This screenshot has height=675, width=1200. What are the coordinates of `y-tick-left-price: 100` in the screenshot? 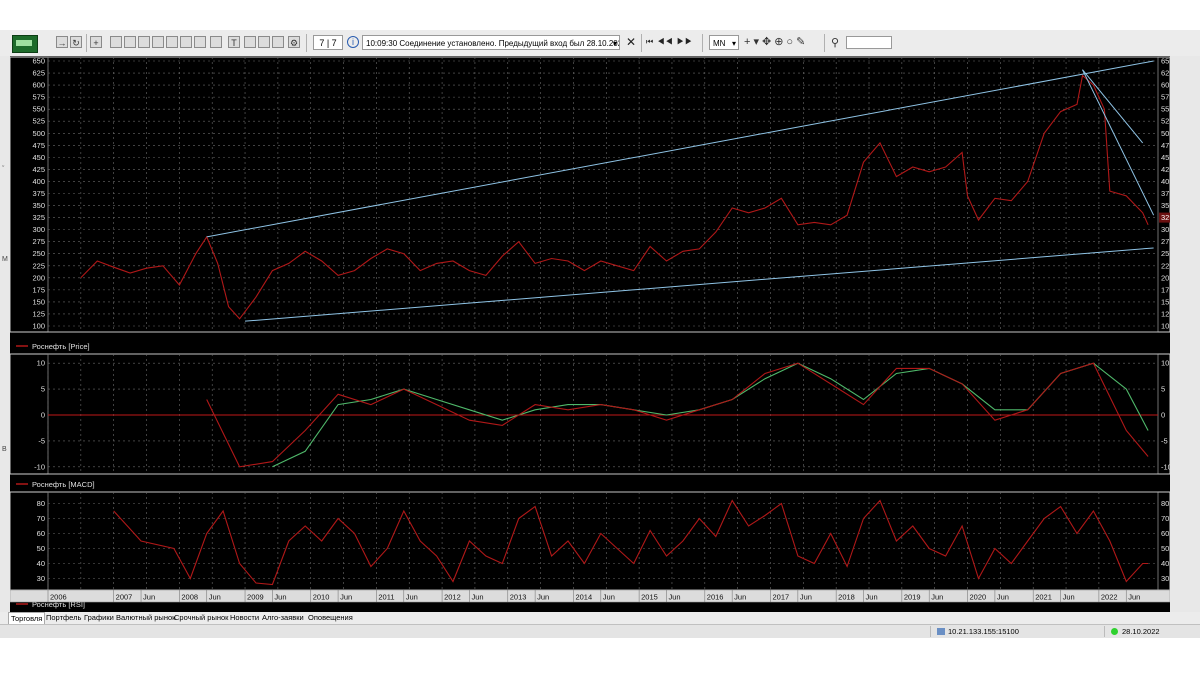 It's located at (38, 326).